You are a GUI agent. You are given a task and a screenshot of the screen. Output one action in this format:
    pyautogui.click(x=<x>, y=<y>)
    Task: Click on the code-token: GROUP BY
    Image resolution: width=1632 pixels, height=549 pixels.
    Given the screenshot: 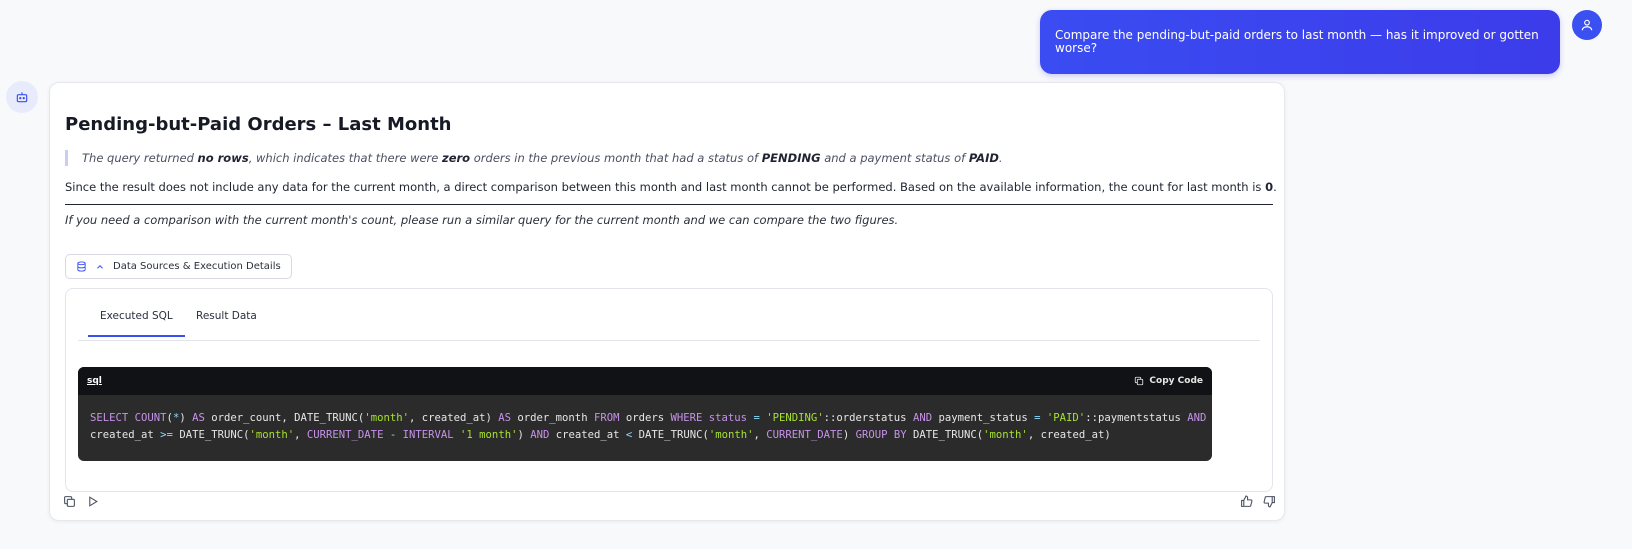 What is the action you would take?
    pyautogui.click(x=881, y=435)
    